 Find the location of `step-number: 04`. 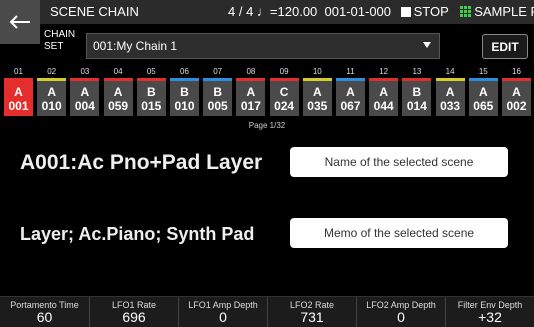

step-number: 04 is located at coordinates (118, 71).